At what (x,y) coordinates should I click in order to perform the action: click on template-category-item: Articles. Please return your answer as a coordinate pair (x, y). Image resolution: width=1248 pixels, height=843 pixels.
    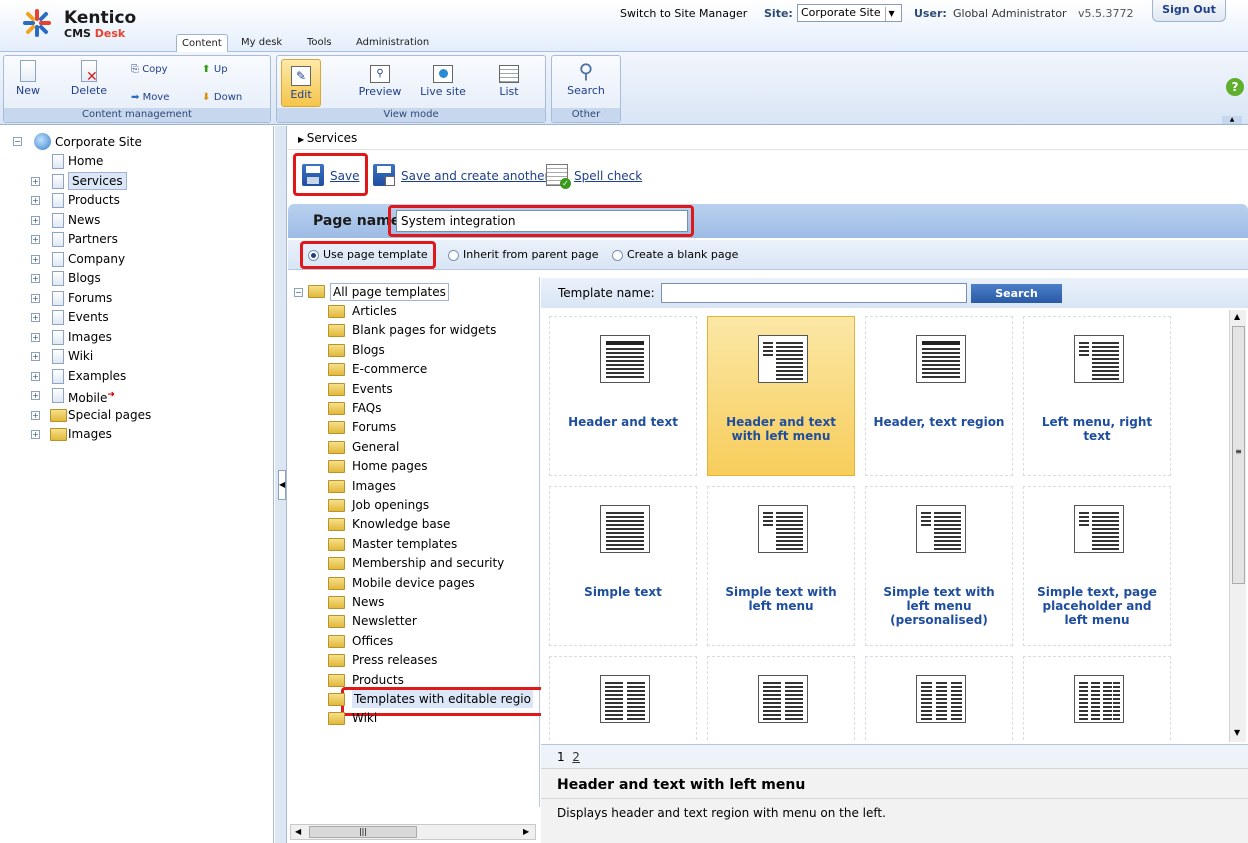
    Looking at the image, I should click on (374, 311).